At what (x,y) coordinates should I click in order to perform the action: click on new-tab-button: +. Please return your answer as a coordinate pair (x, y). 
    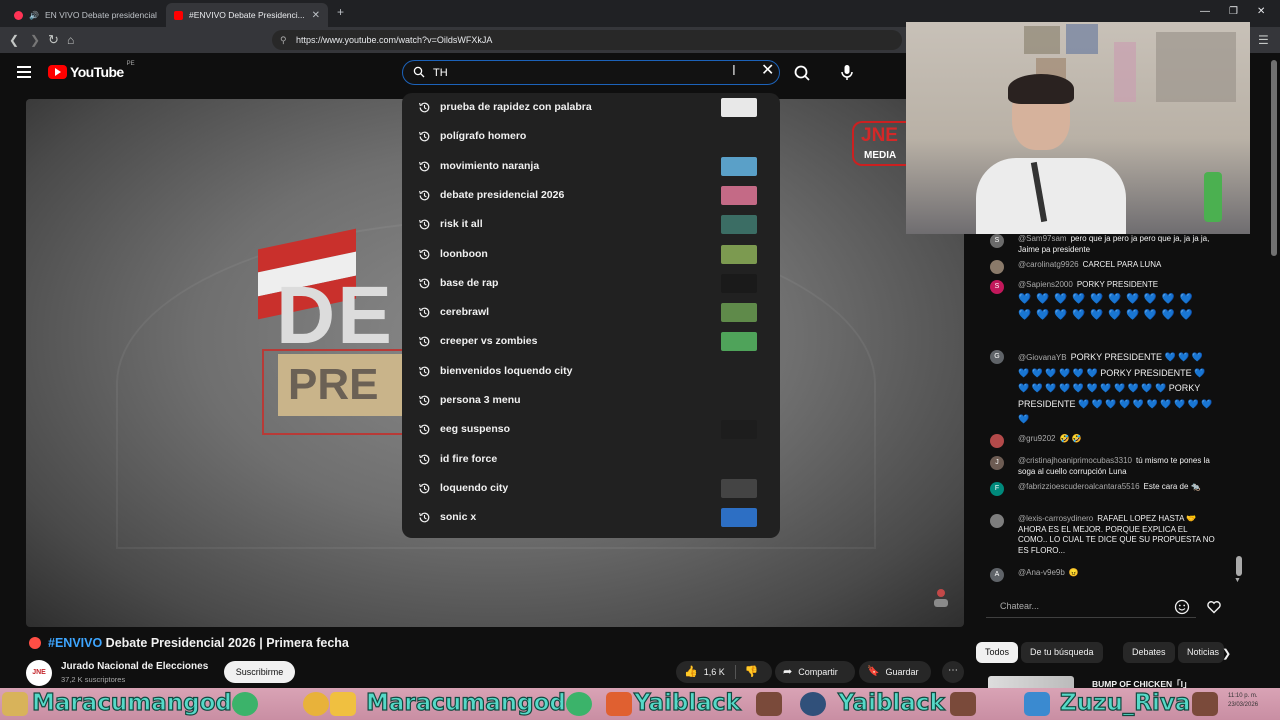
    Looking at the image, I should click on (340, 12).